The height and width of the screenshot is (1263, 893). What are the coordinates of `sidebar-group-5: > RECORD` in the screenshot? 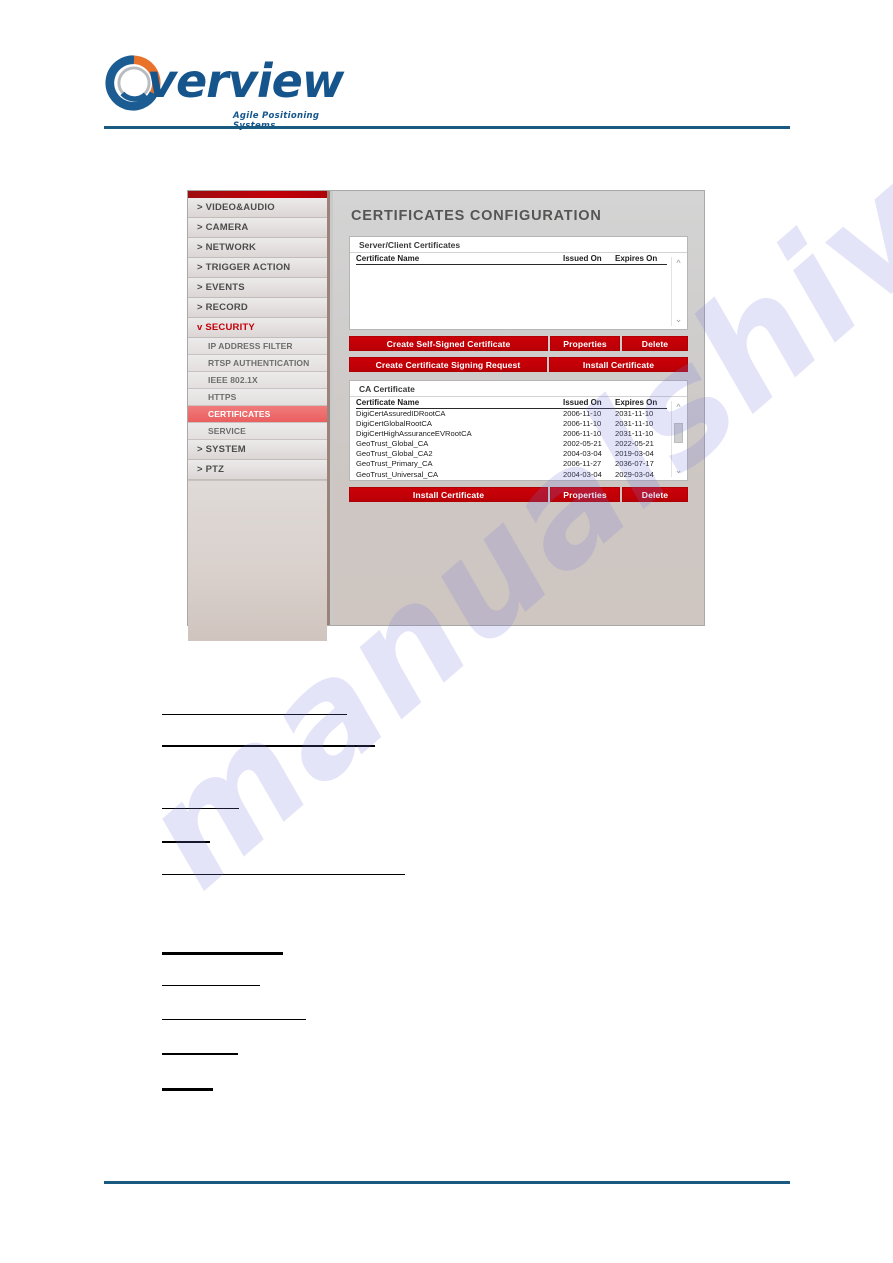 It's located at (257, 308).